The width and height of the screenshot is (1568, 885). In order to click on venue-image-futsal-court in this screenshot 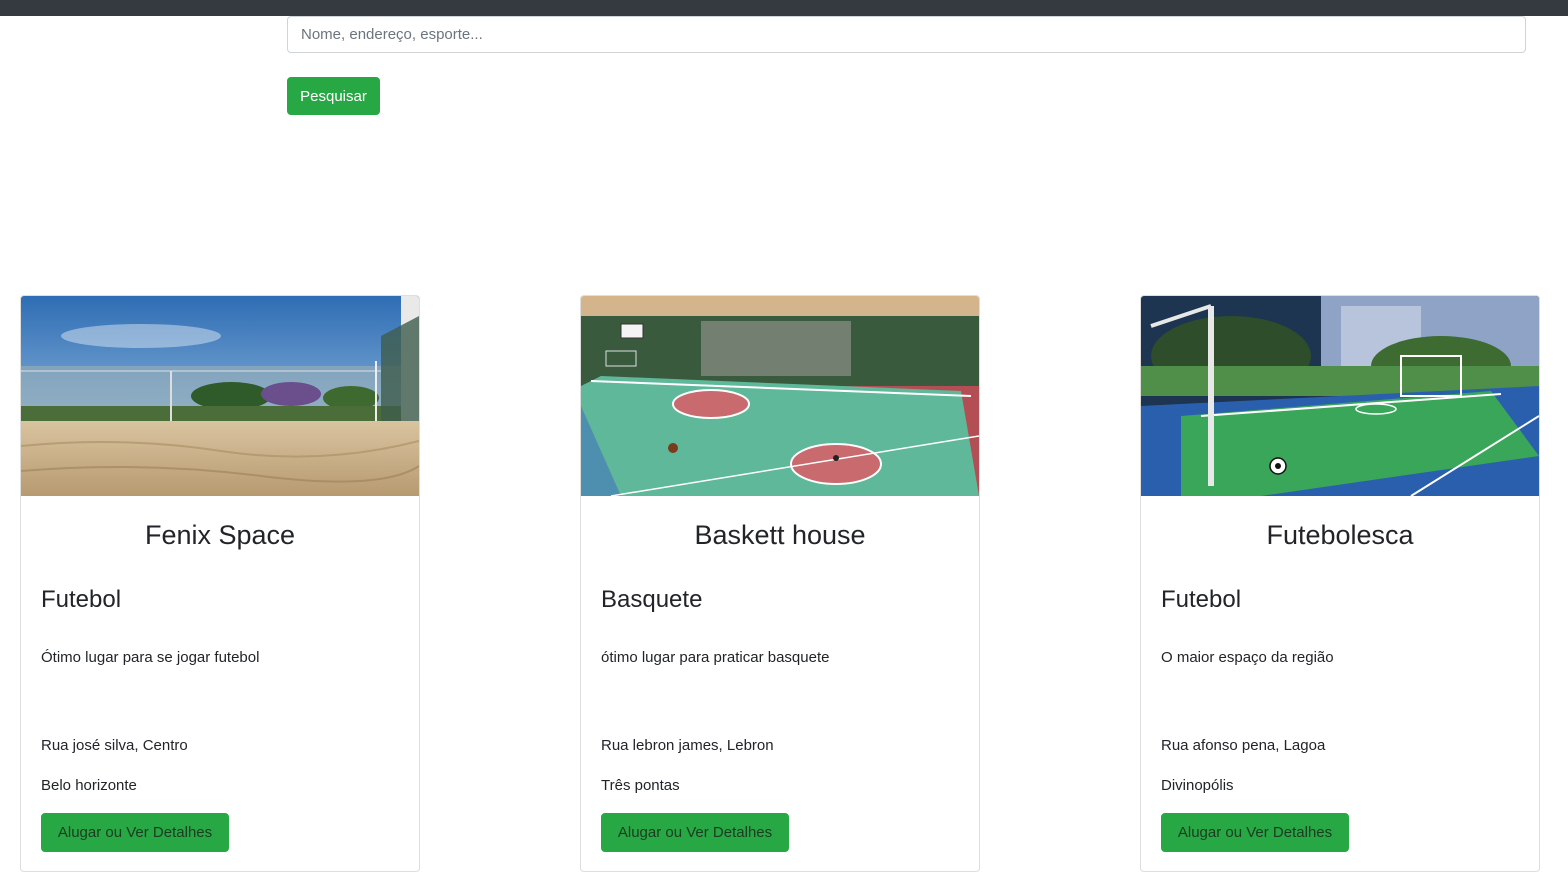, I will do `click(1340, 396)`.